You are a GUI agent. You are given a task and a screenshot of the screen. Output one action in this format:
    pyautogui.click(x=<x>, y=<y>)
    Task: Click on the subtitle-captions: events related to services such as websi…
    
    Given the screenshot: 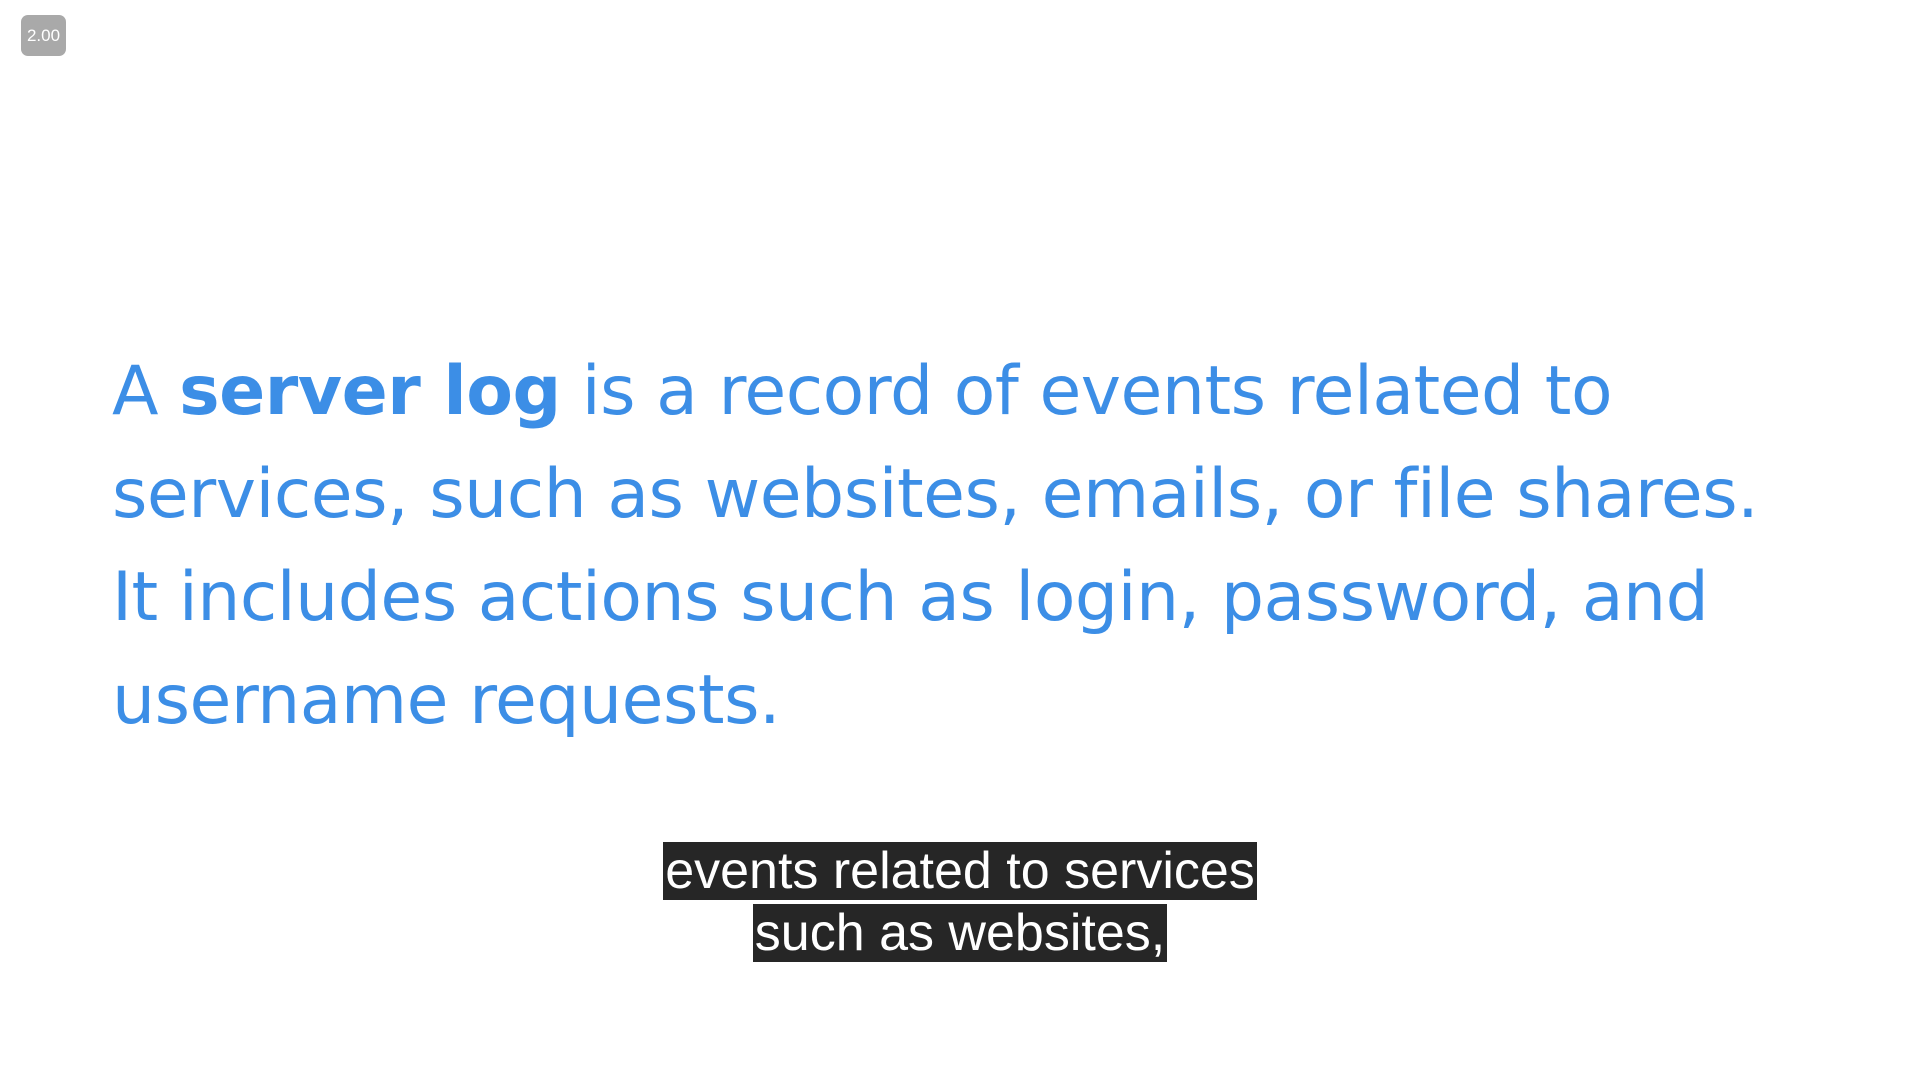 What is the action you would take?
    pyautogui.click(x=960, y=902)
    